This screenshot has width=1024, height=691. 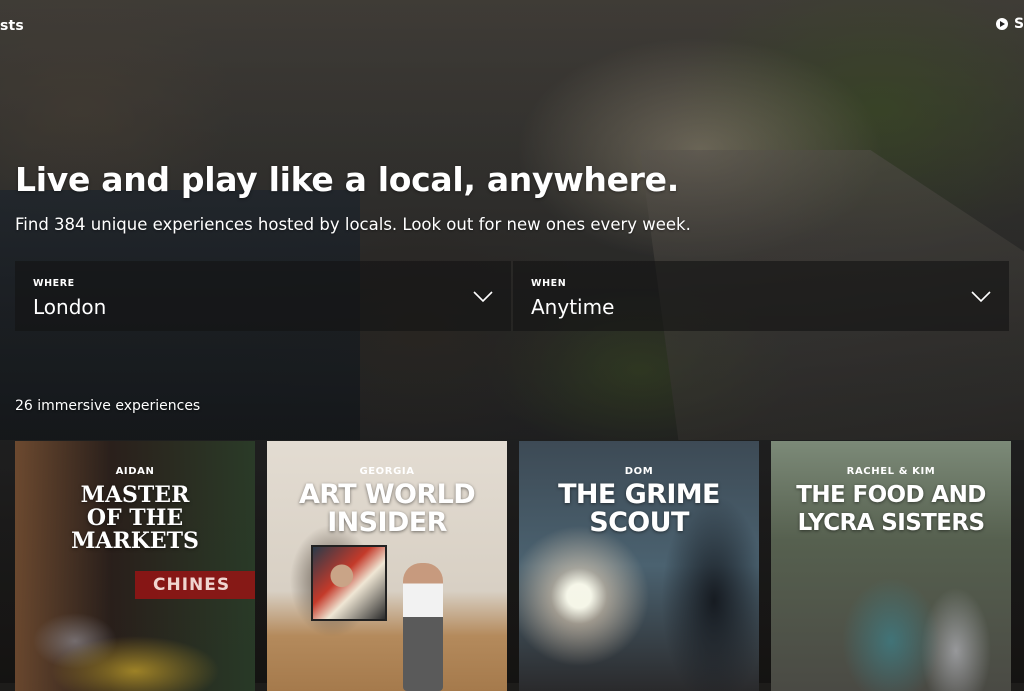 What do you see at coordinates (347, 179) in the screenshot?
I see `page-headline: Live and play like a local, anywhere.` at bounding box center [347, 179].